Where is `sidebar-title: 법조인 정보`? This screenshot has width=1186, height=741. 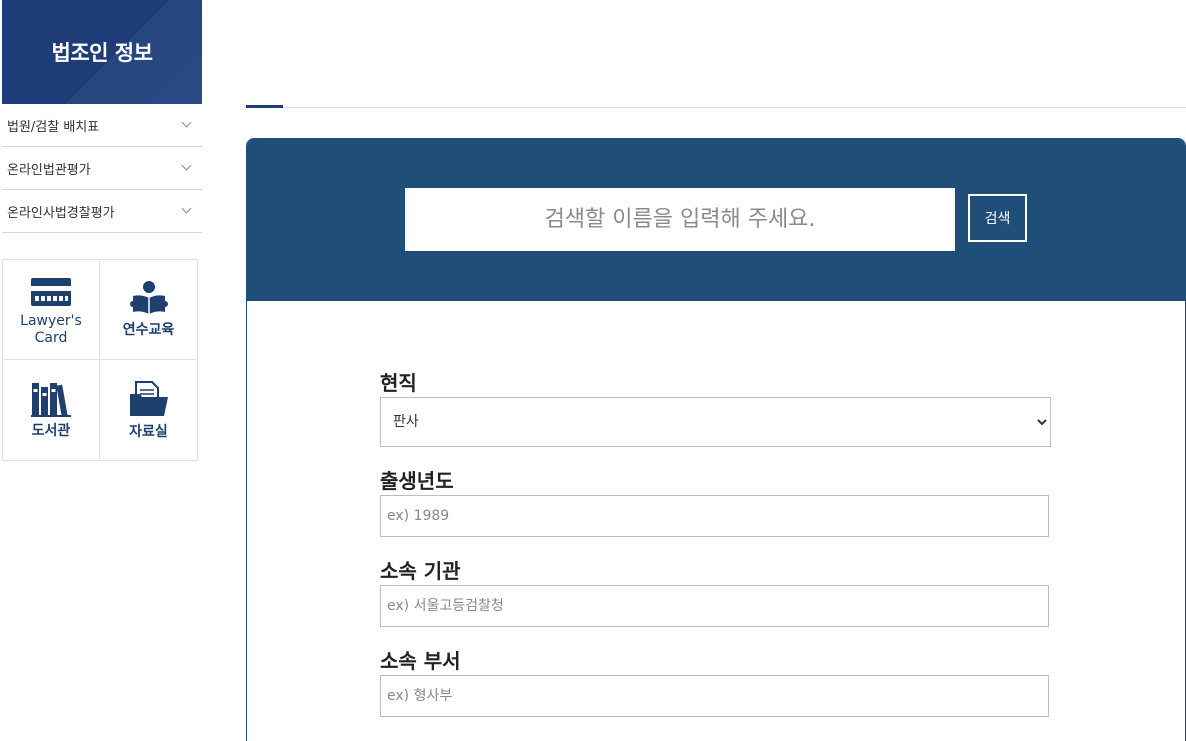 sidebar-title: 법조인 정보 is located at coordinates (102, 52).